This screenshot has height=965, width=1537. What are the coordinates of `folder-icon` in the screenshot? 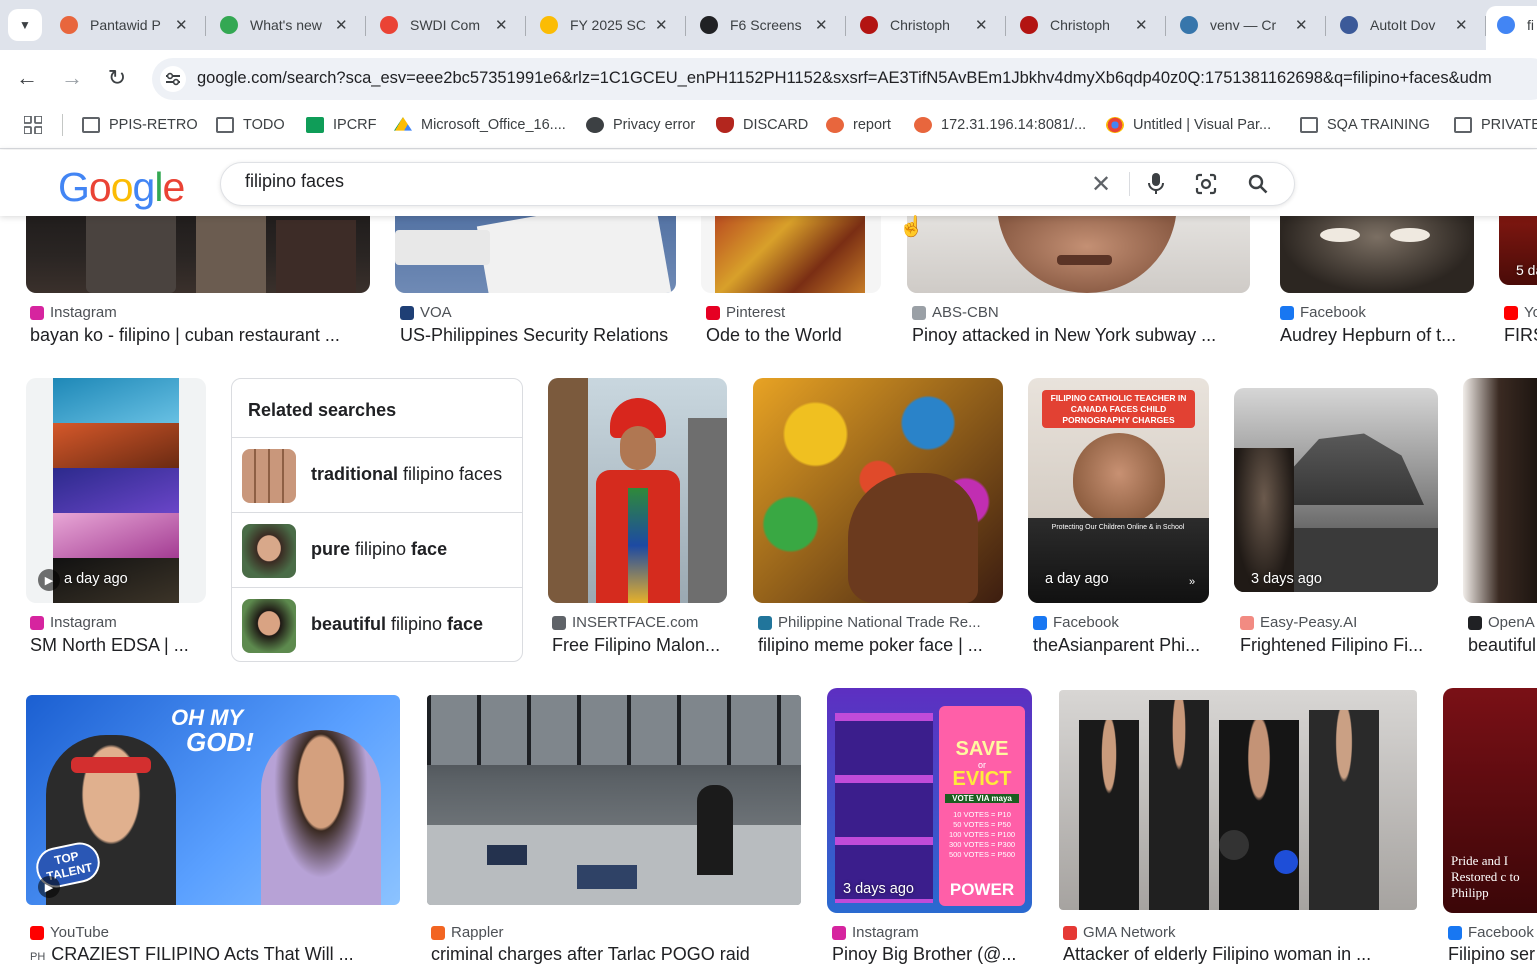 It's located at (225, 125).